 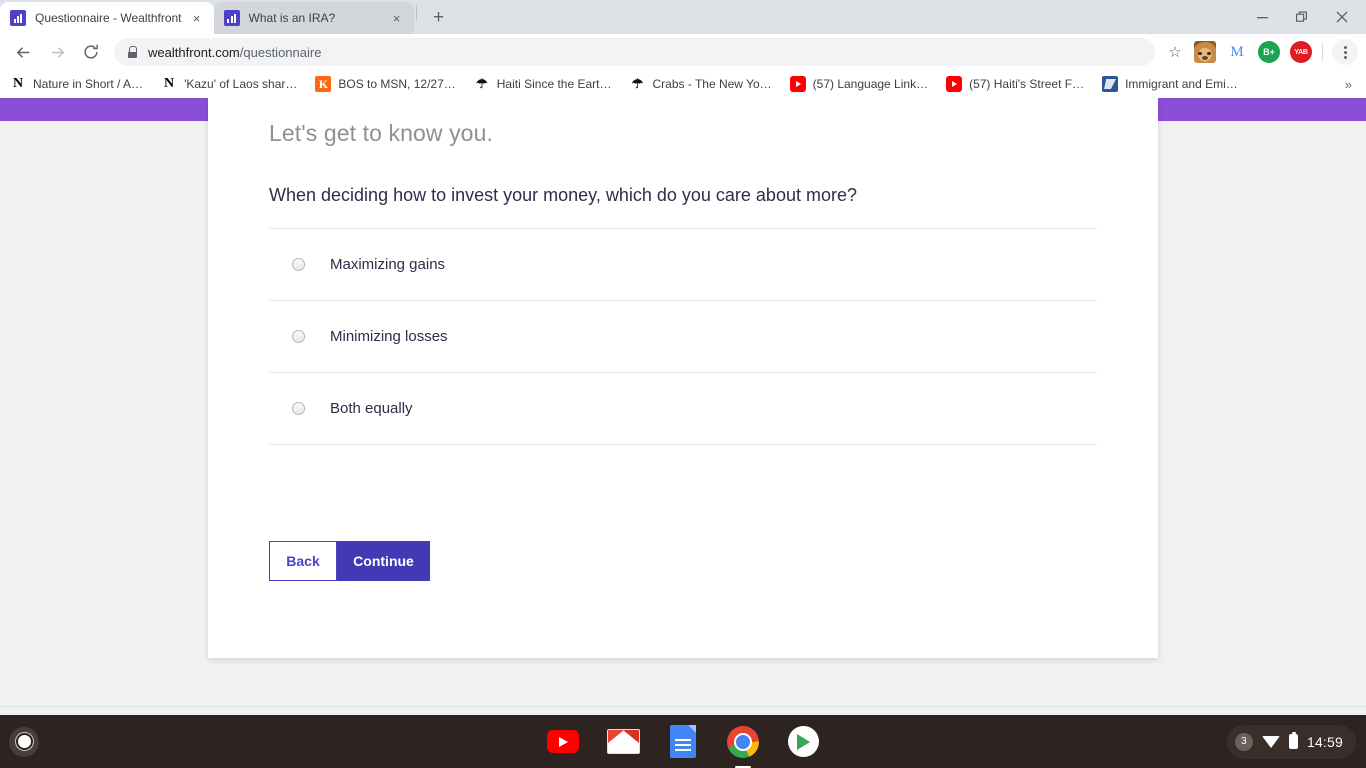 I want to click on toolbar-separator, so click(x=1322, y=52).